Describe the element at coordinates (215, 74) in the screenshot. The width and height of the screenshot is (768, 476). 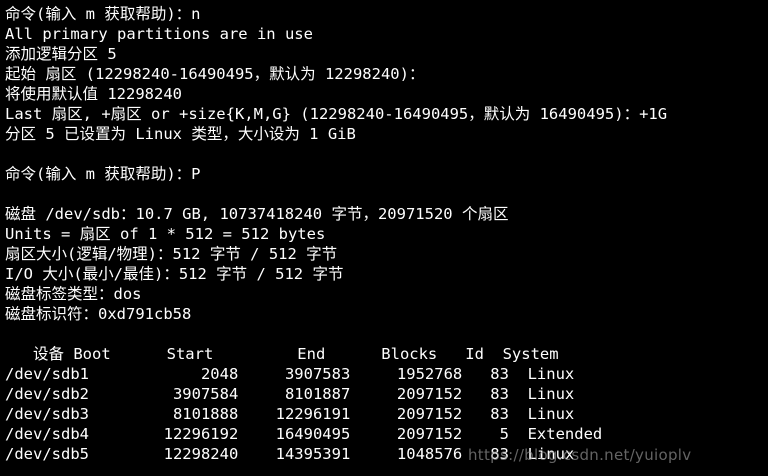
I see `terminal-line: 起始 扇区 (12298240-16490495，默认为 12298240)：` at that location.